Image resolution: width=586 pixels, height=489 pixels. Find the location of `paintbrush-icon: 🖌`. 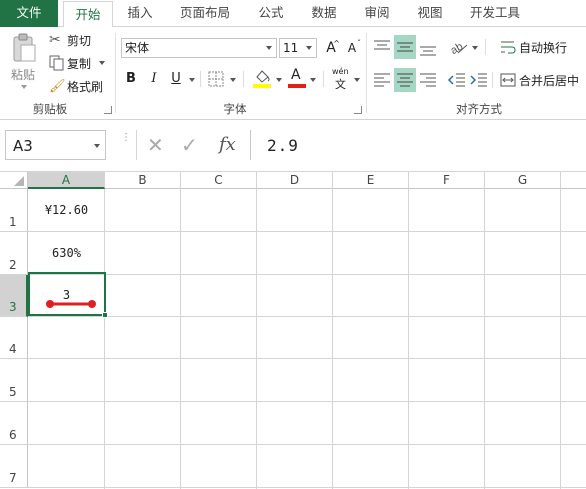

paintbrush-icon: 🖌 is located at coordinates (57, 86).